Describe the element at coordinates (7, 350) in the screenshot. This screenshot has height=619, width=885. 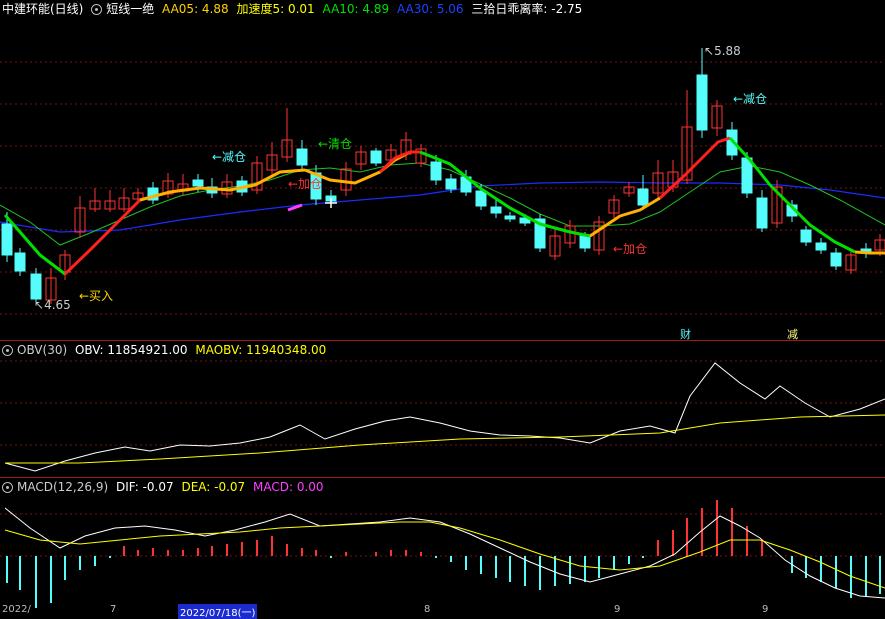
I see `obv-settings-icon` at that location.